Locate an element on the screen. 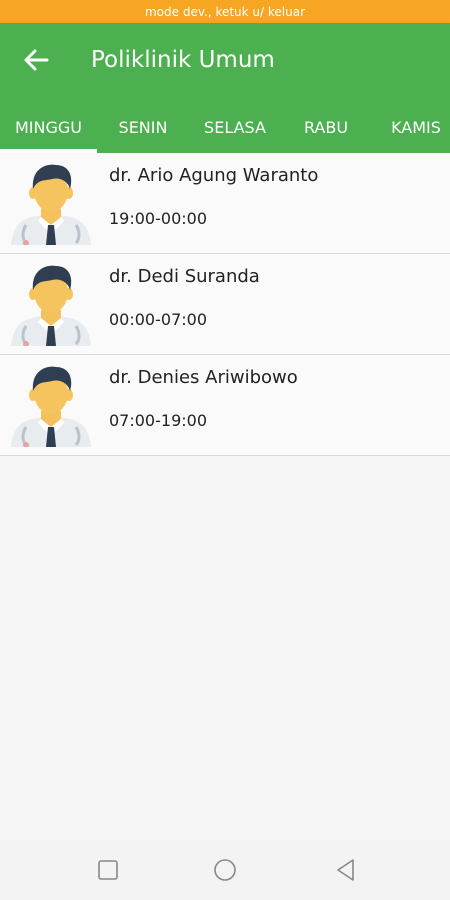 This screenshot has height=900, width=450. tab-rabu: RABU is located at coordinates (326, 127).